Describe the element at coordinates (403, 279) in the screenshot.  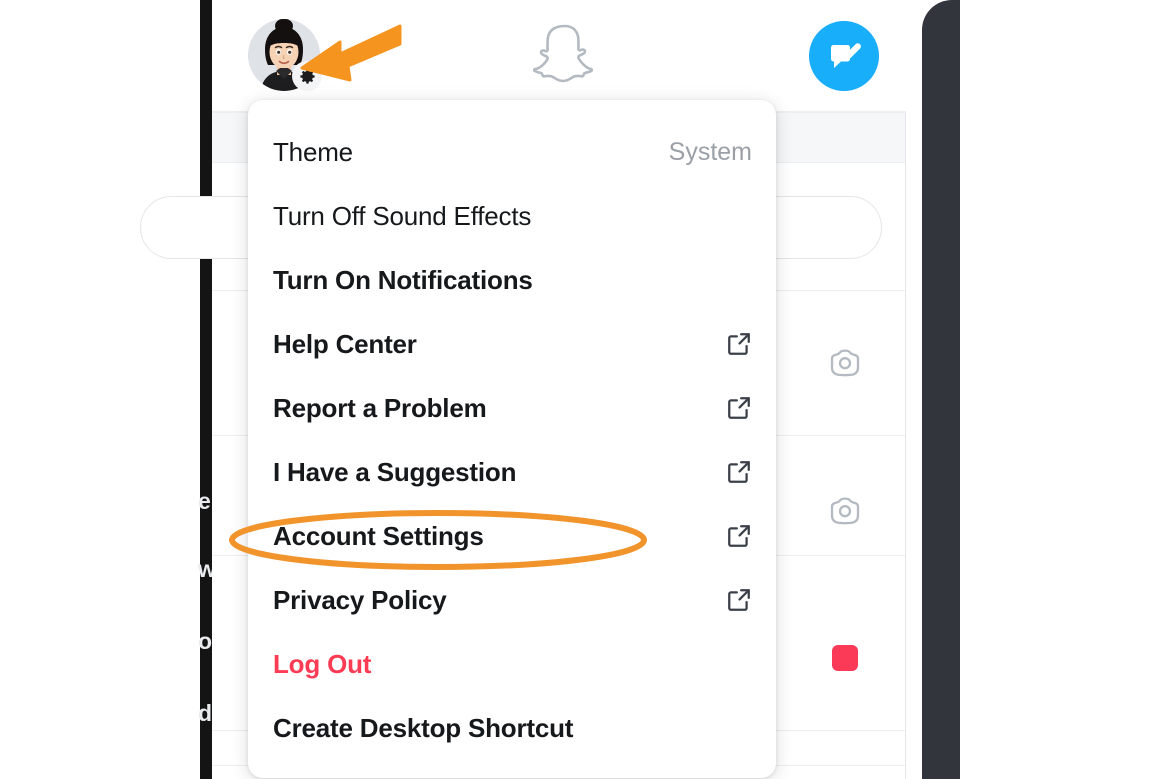
I see `menu-item-label: Turn On Notifications` at that location.